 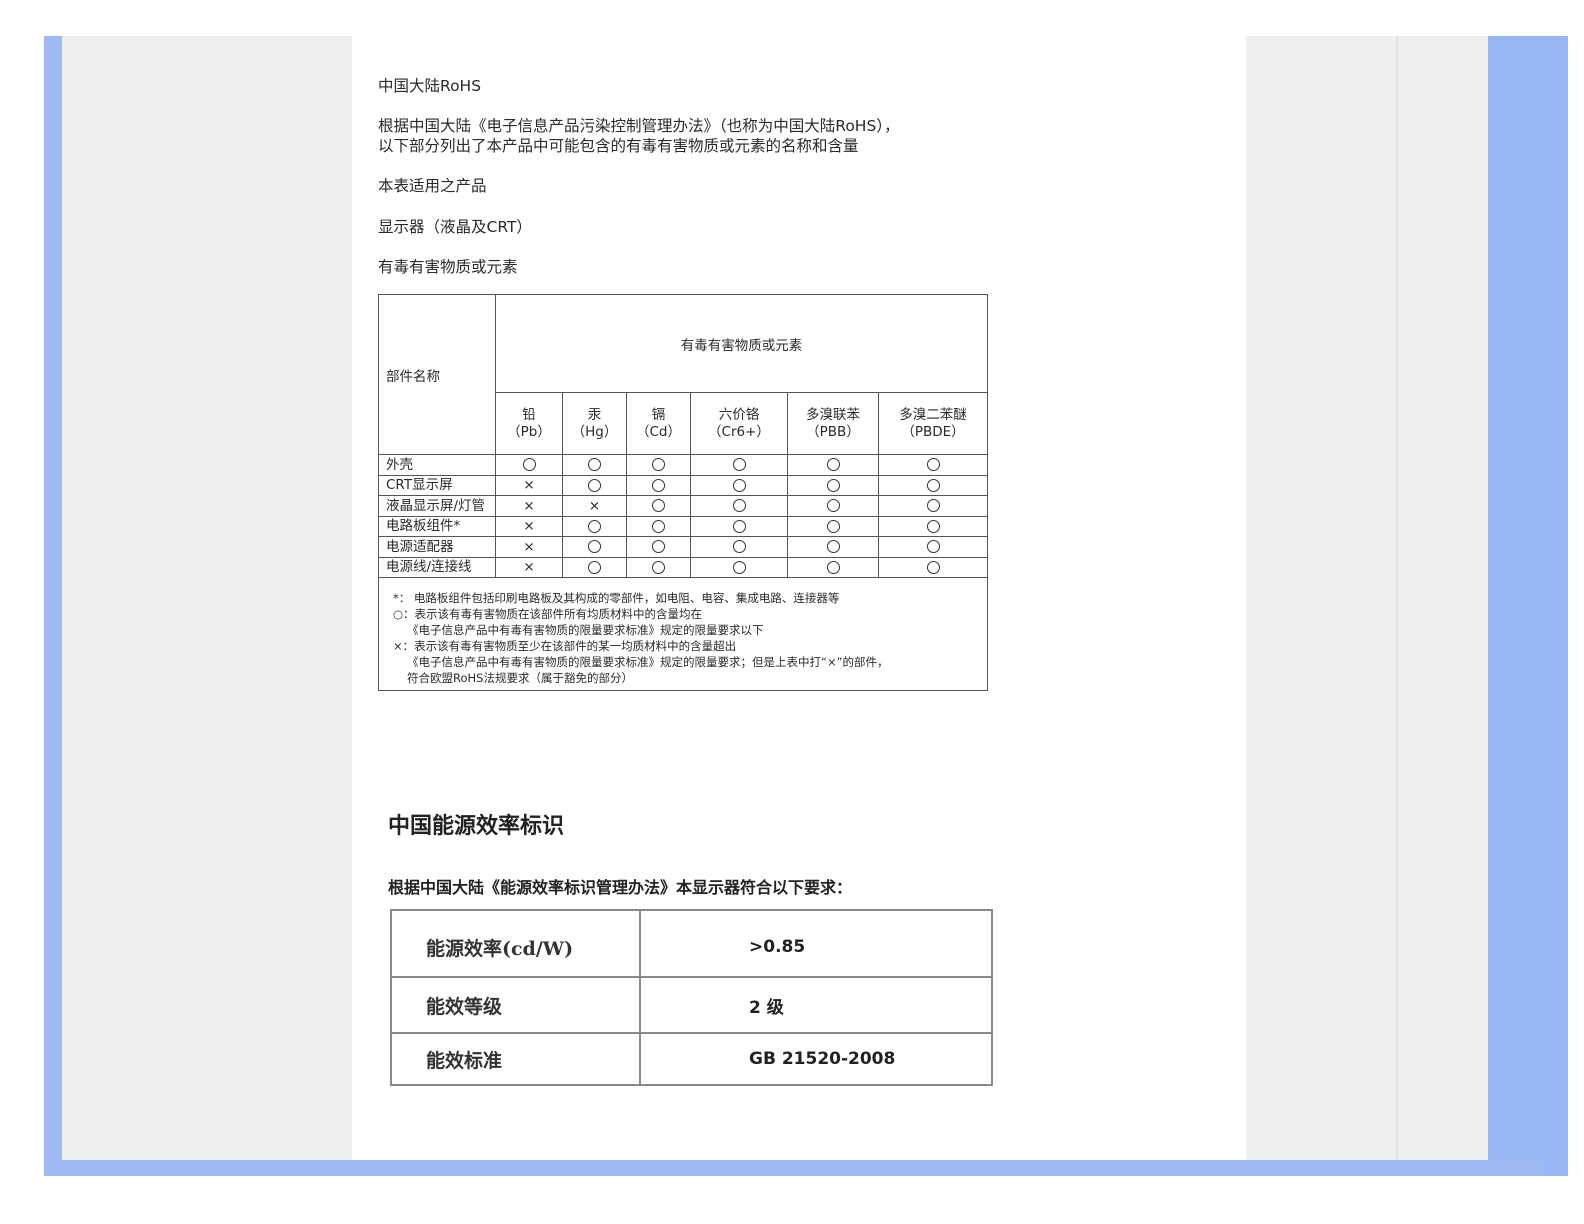 What do you see at coordinates (816, 1005) in the screenshot?
I see `energy-value: 2 级` at bounding box center [816, 1005].